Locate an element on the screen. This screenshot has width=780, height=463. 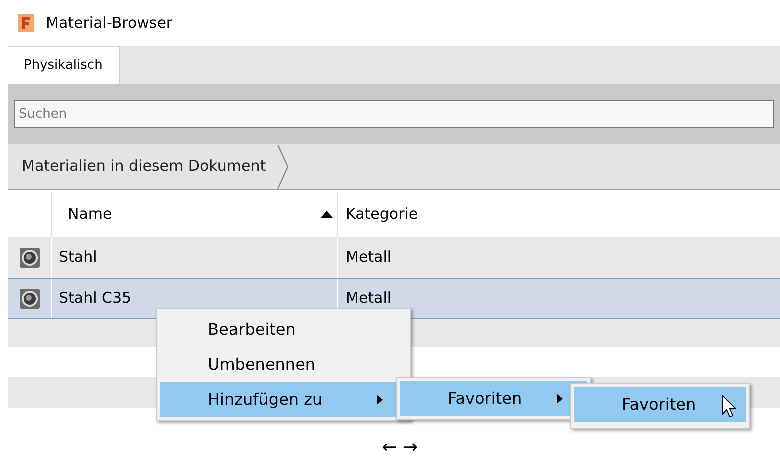
table-cell-text: Stahl is located at coordinates (78, 257).